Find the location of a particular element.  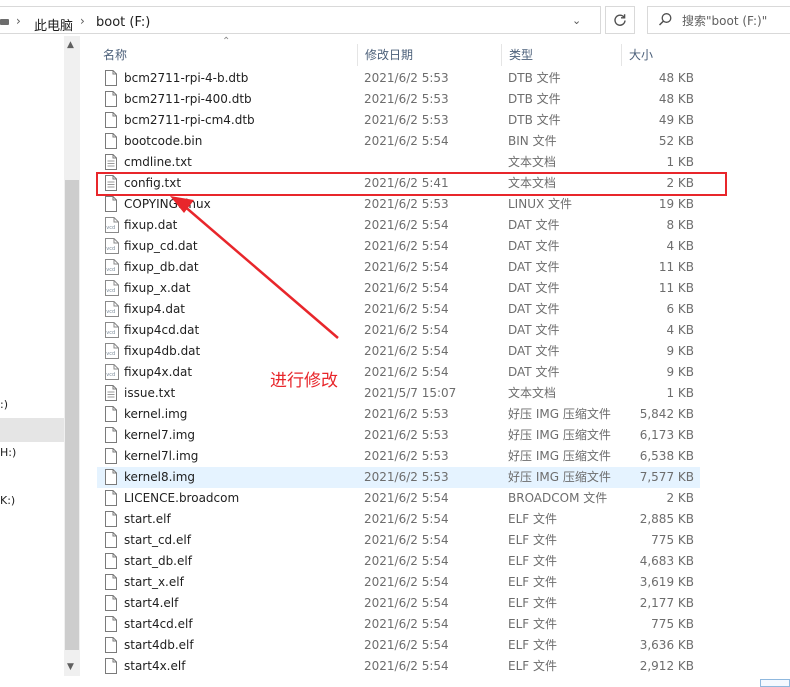

view-toggle is located at coordinates (775, 683).